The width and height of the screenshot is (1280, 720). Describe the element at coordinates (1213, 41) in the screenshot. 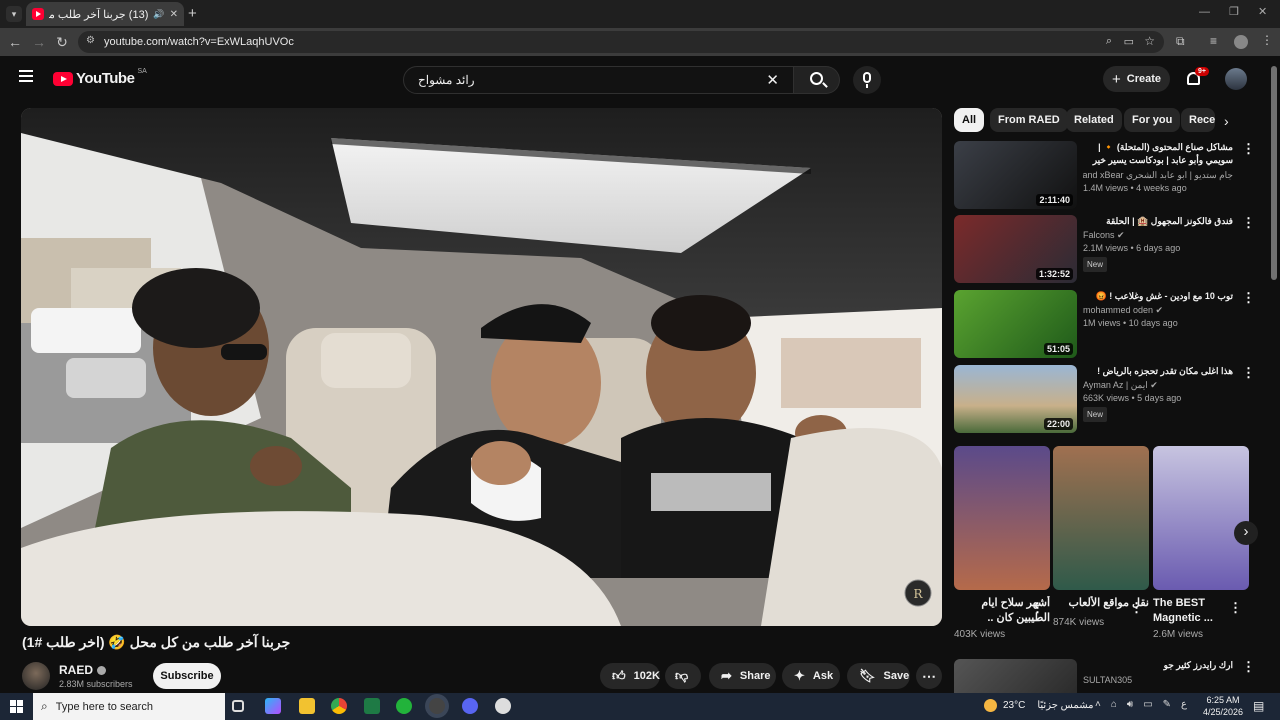

I see `reading-list-icon: ≡` at that location.